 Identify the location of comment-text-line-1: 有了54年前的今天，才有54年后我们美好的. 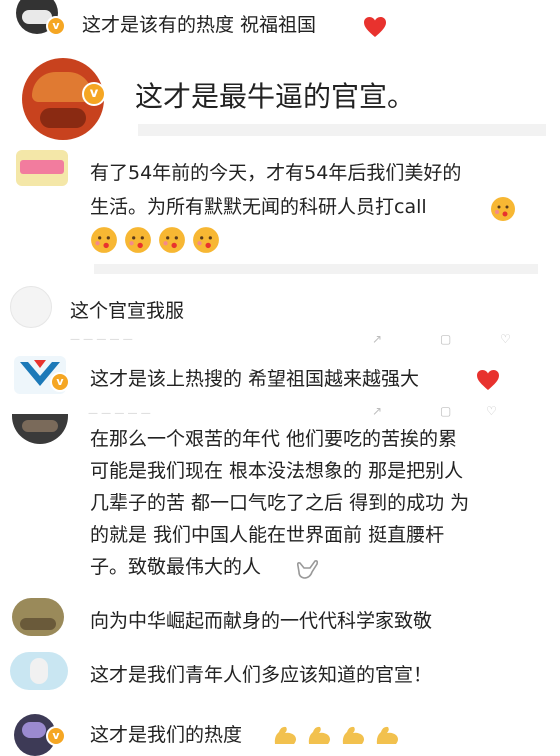
(276, 173).